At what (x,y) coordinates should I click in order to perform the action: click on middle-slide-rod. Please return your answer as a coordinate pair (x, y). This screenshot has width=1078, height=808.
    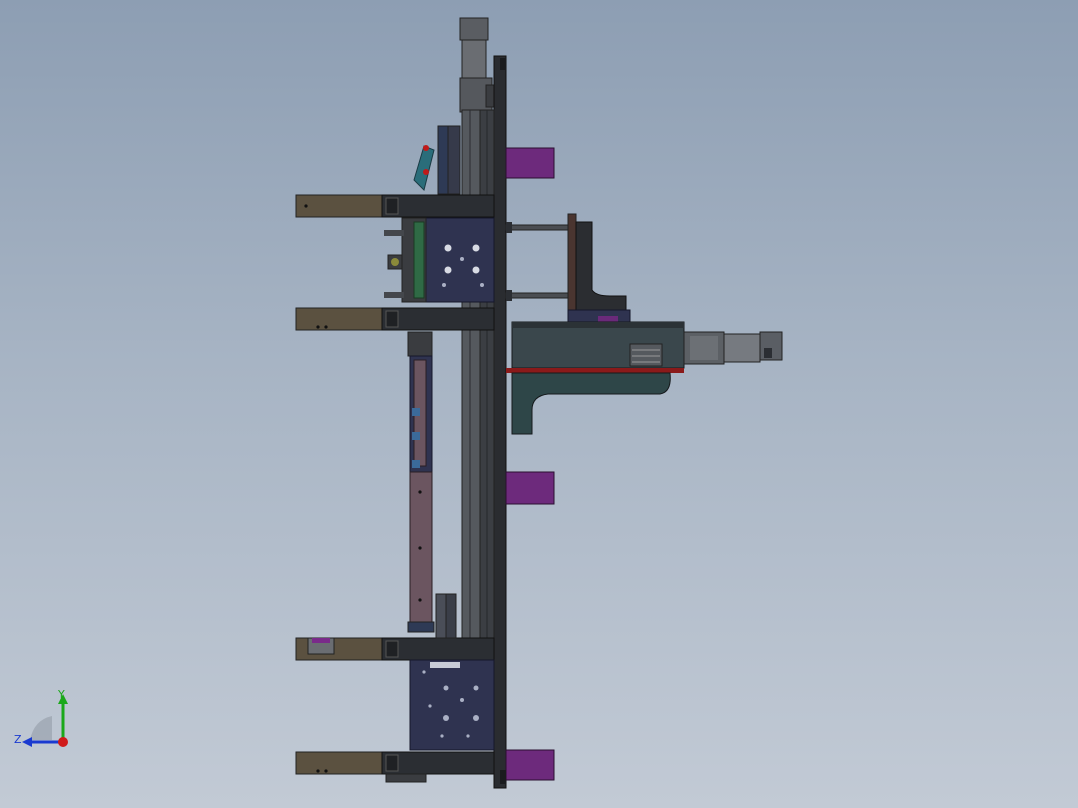
    Looking at the image, I should click on (421, 482).